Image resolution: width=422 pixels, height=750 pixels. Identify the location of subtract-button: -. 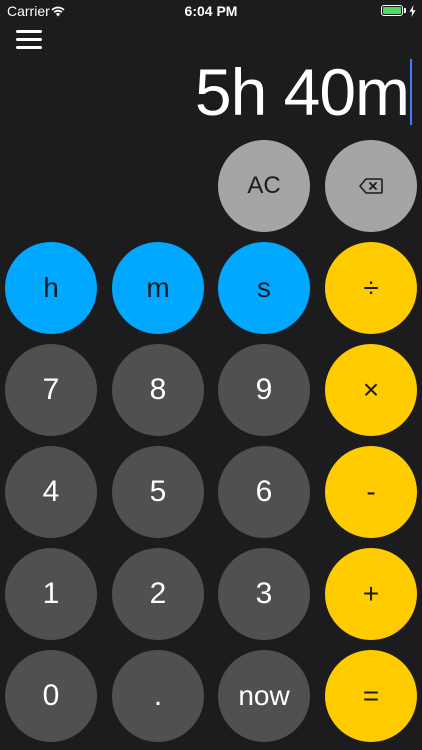
(371, 492).